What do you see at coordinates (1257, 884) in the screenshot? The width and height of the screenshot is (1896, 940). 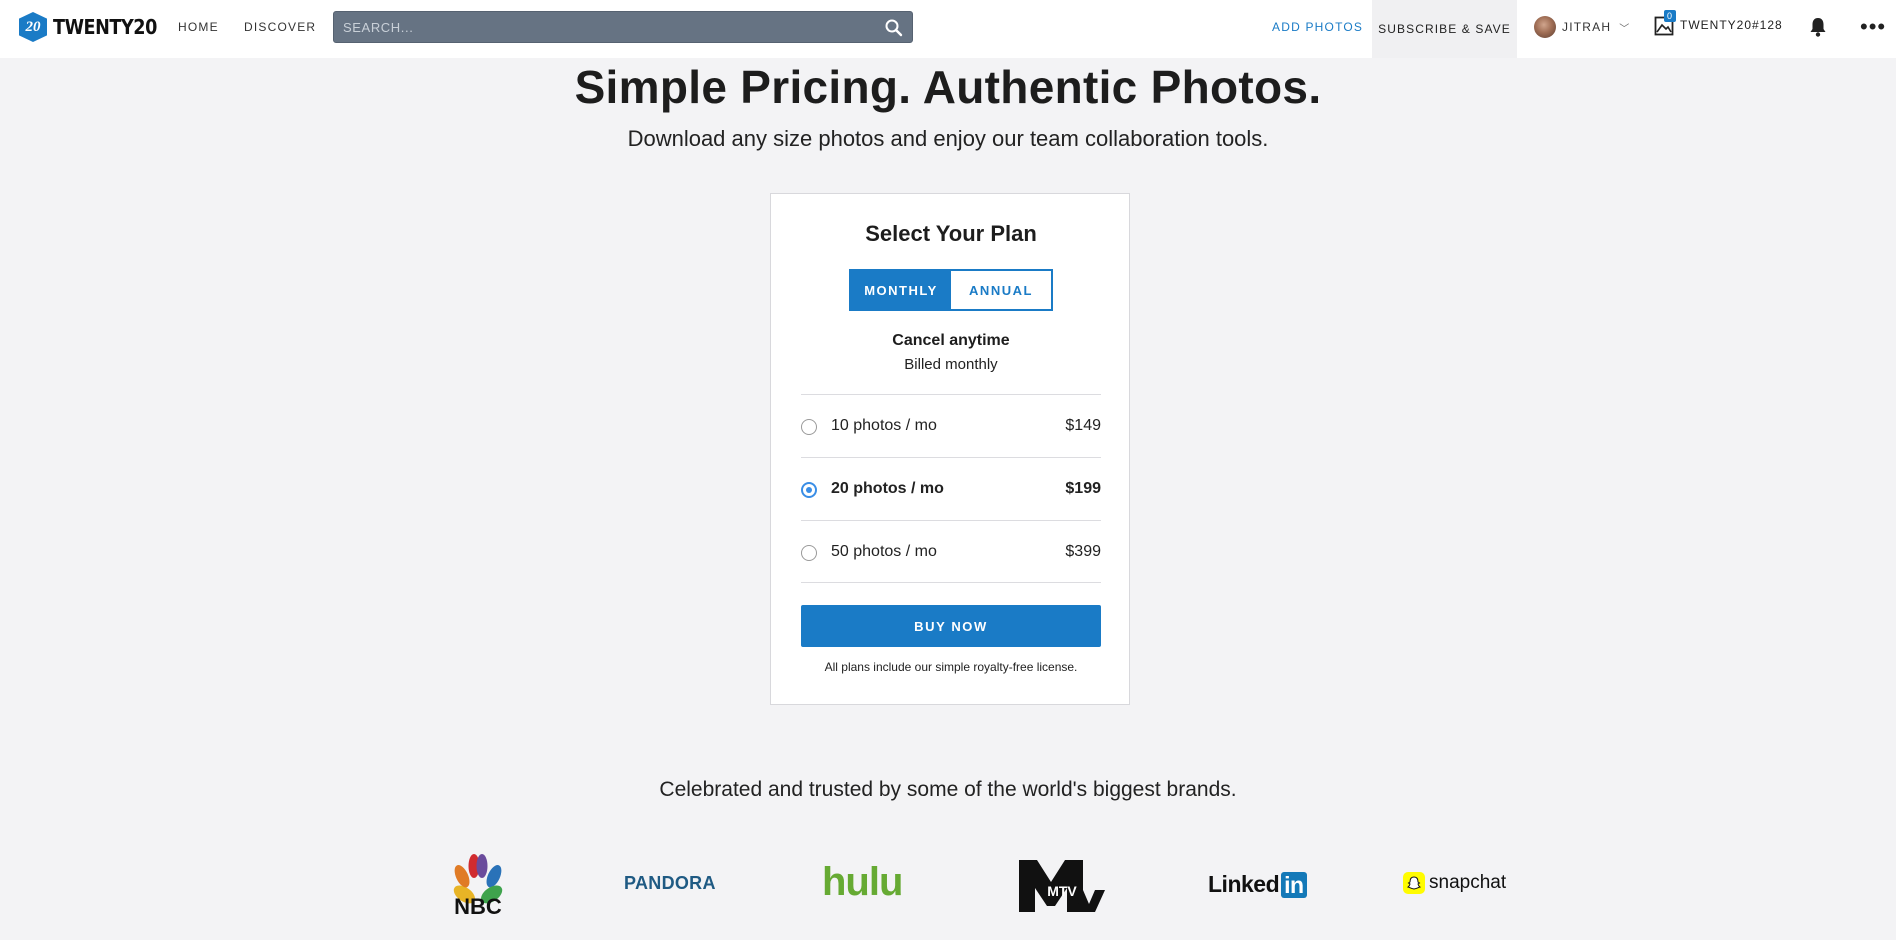 I see `linkedin-logo: Linked in` at bounding box center [1257, 884].